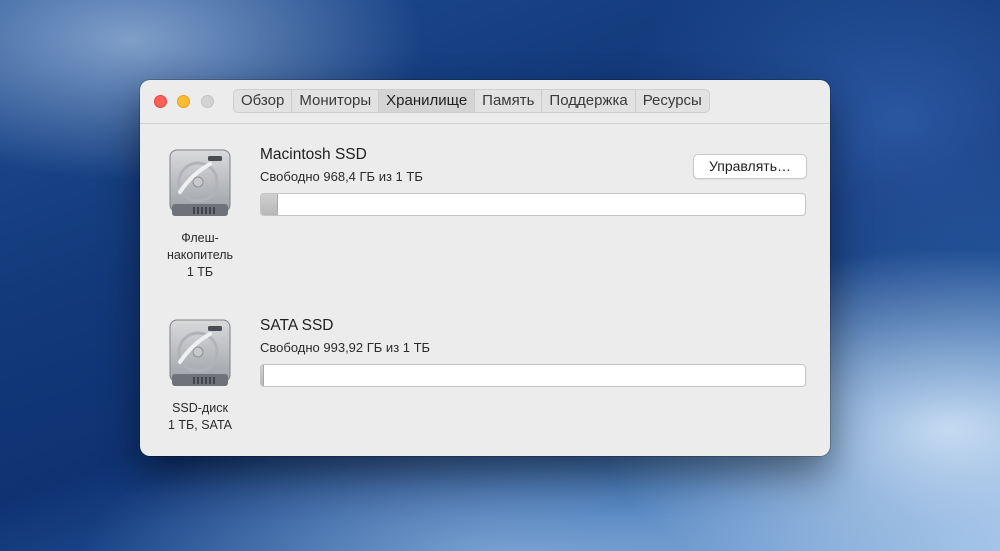 This screenshot has width=1000, height=551. What do you see at coordinates (672, 101) in the screenshot?
I see `tab-resources: Ресурсы` at bounding box center [672, 101].